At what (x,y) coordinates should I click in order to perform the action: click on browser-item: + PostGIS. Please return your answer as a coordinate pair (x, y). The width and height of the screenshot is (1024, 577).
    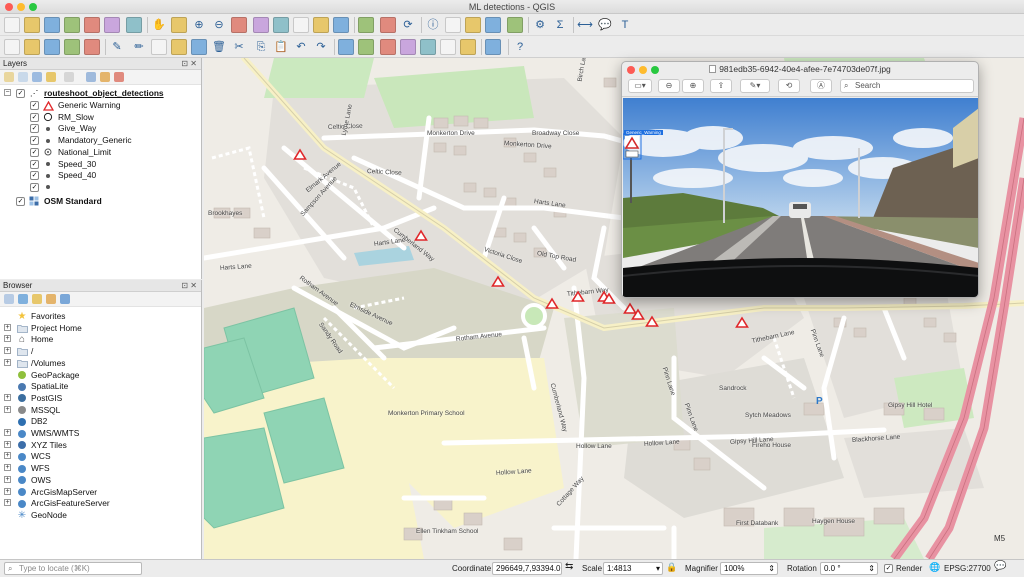
    Looking at the image, I should click on (100, 398).